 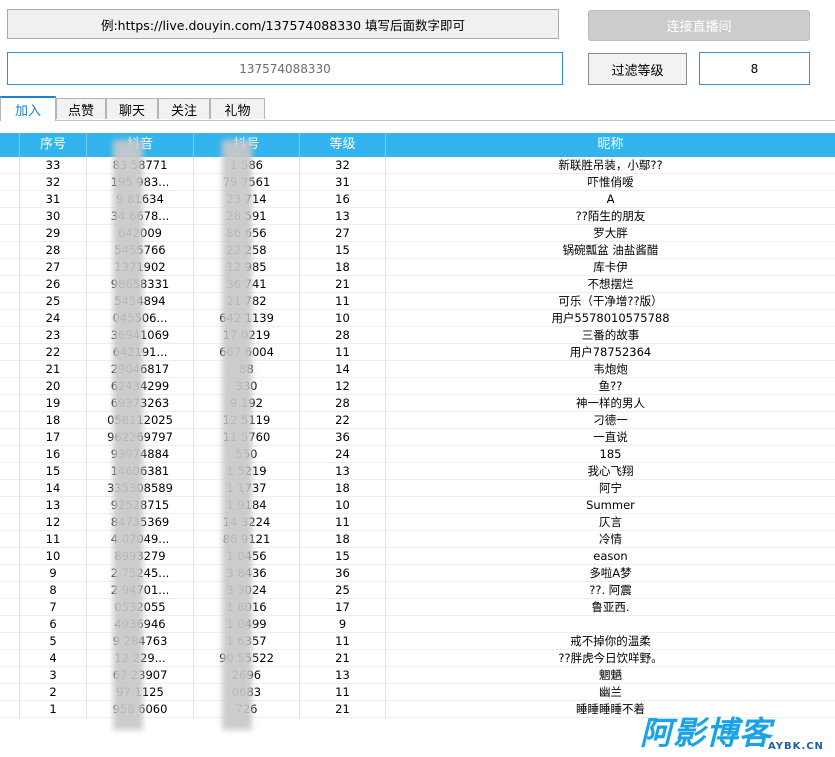 I want to click on row-index: 28, so click(x=53, y=250).